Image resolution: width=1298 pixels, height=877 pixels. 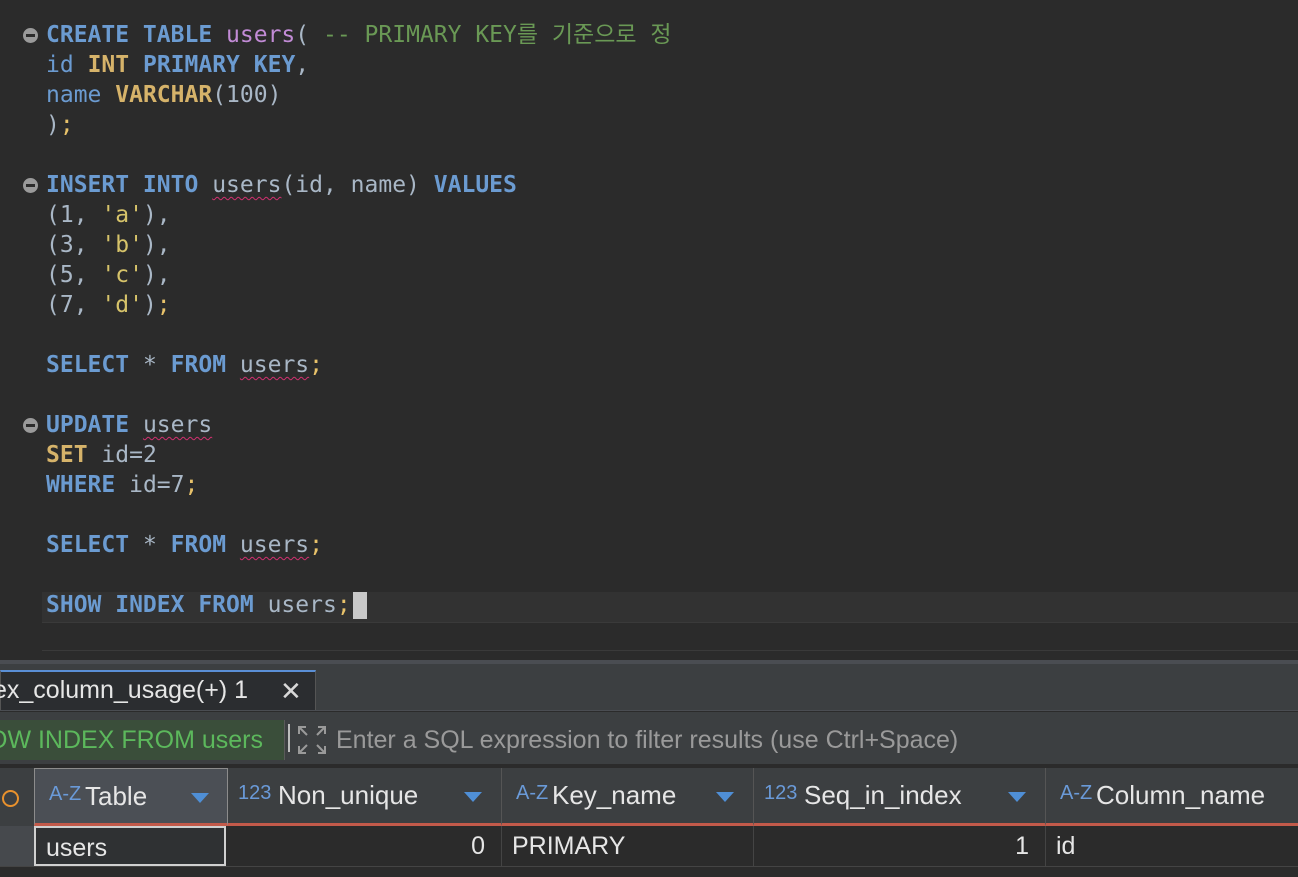 What do you see at coordinates (122, 305) in the screenshot?
I see `string-literal: 'd'` at bounding box center [122, 305].